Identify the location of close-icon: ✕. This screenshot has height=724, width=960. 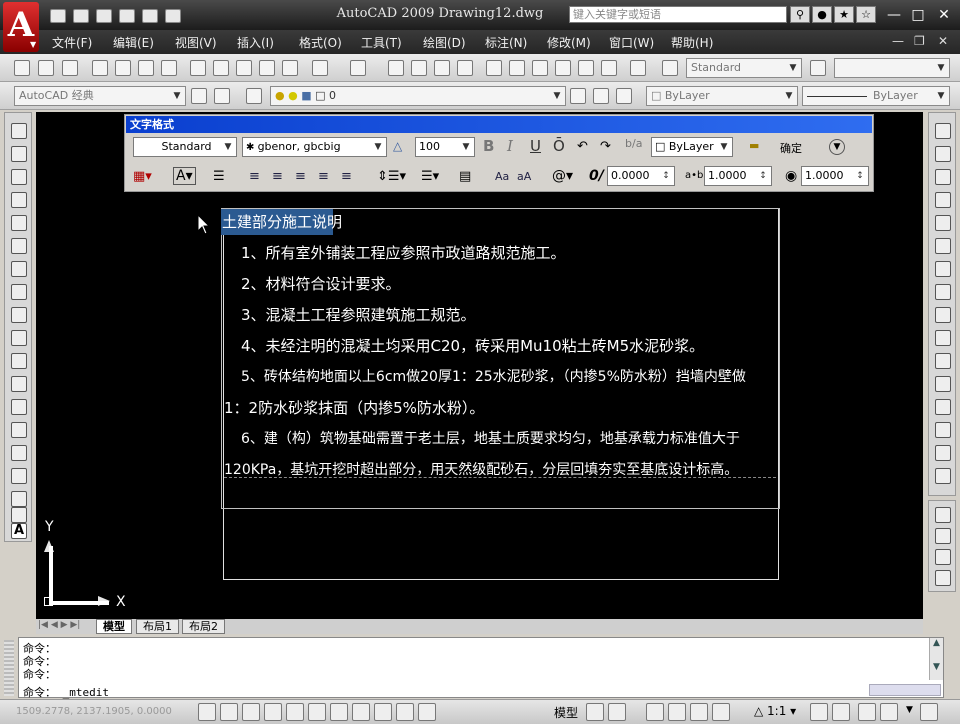
(944, 15).